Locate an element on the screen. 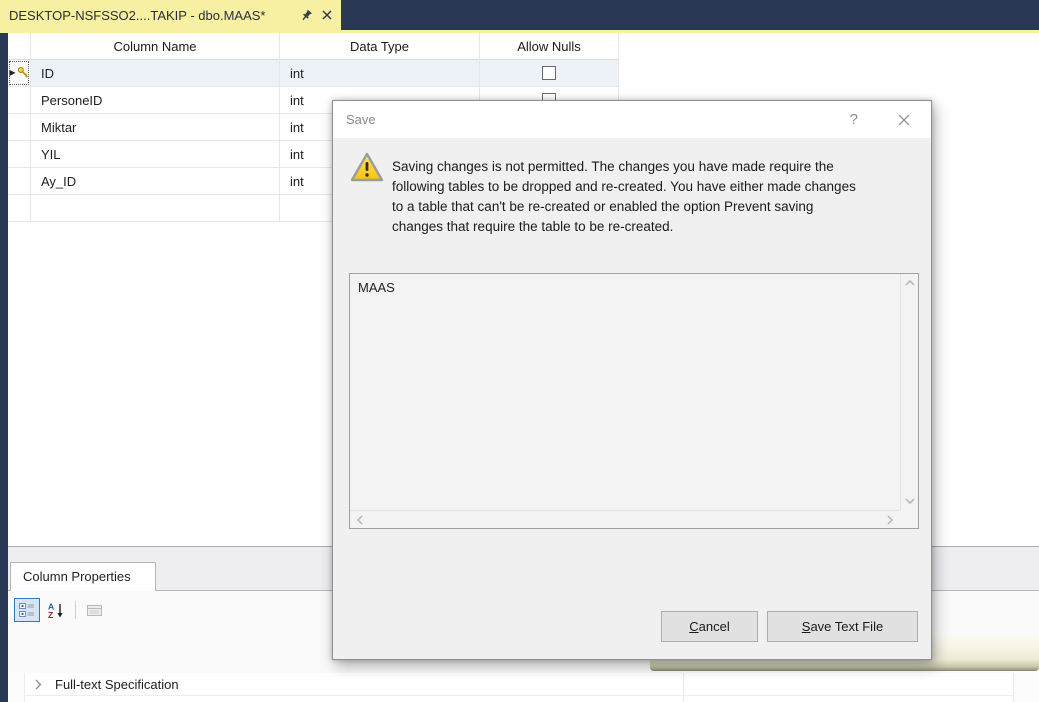  dialog-title: Save is located at coordinates (361, 119).